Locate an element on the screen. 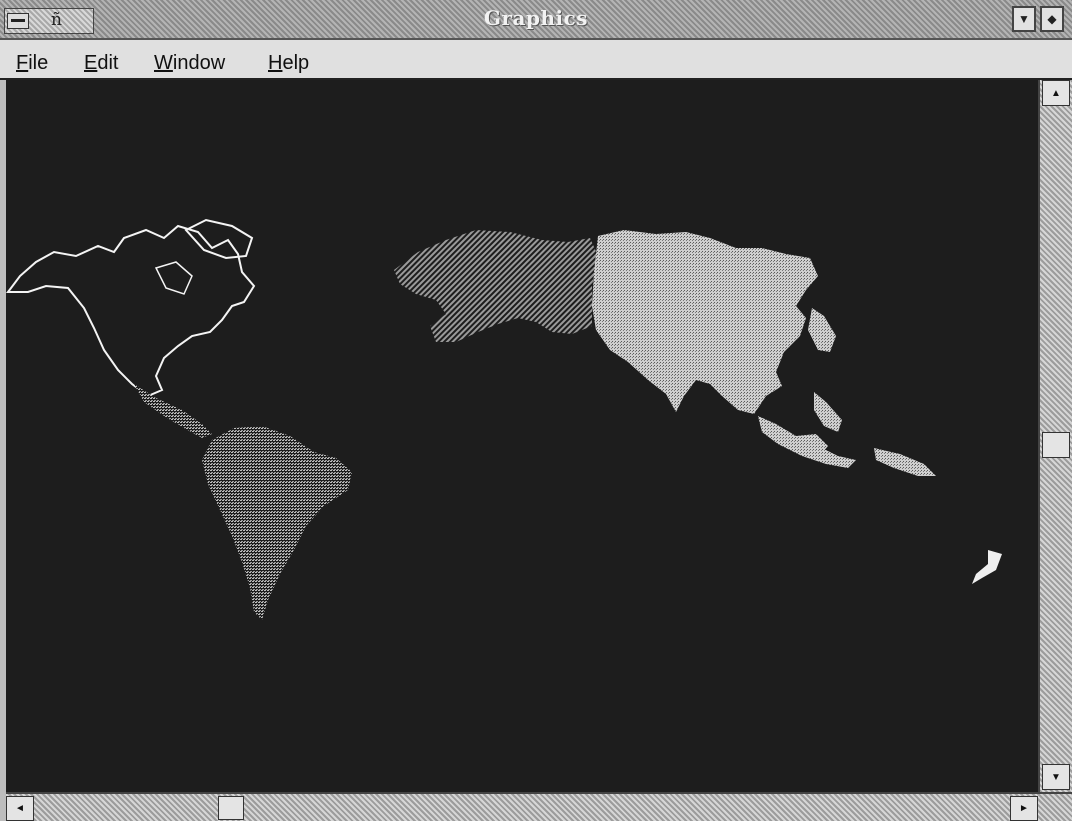  title-bar: ñ Graphics ▼ ◆ is located at coordinates (536, 20).